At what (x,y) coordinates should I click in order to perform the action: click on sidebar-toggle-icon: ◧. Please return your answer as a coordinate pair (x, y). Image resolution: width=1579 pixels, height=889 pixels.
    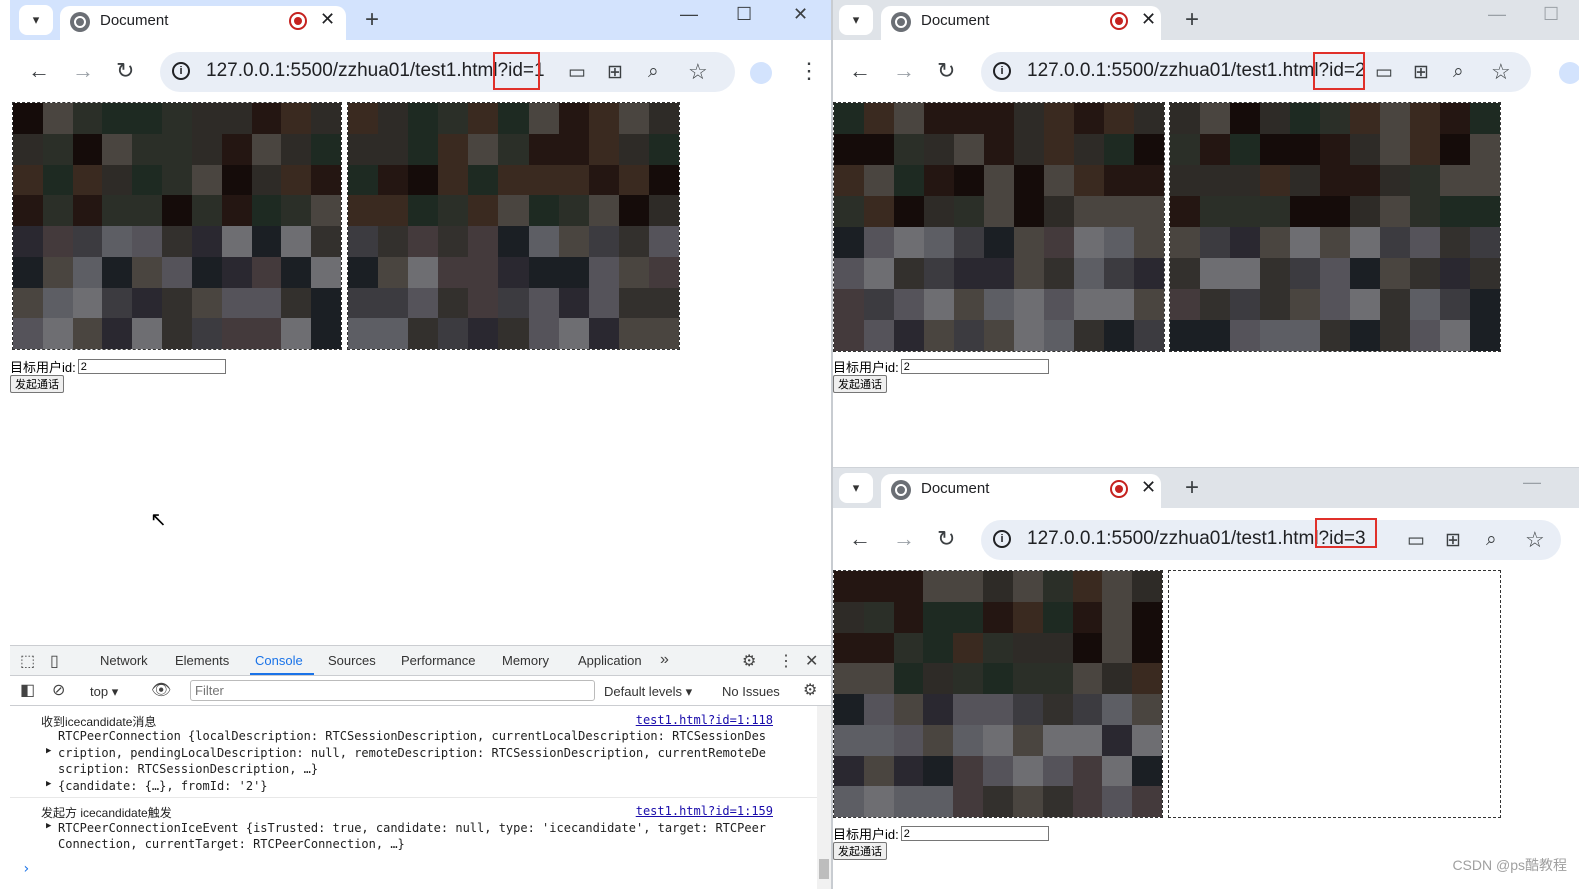
    Looking at the image, I should click on (27, 690).